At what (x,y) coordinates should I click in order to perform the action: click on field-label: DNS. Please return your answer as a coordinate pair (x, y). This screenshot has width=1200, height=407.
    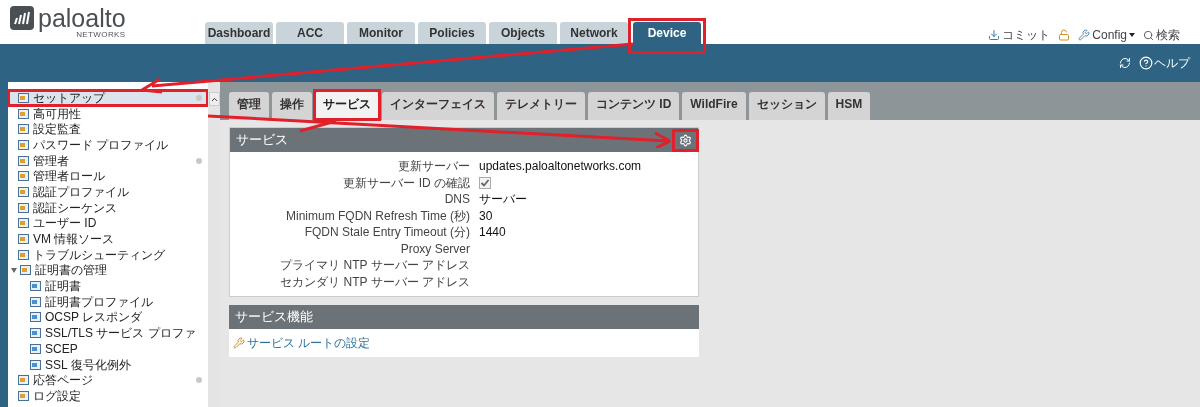
    Looking at the image, I should click on (456, 200).